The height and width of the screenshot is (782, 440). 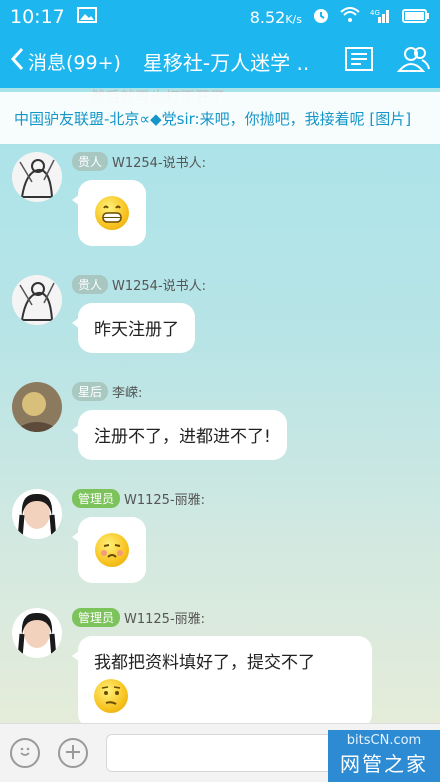 I want to click on add-button, so click(x=73, y=753).